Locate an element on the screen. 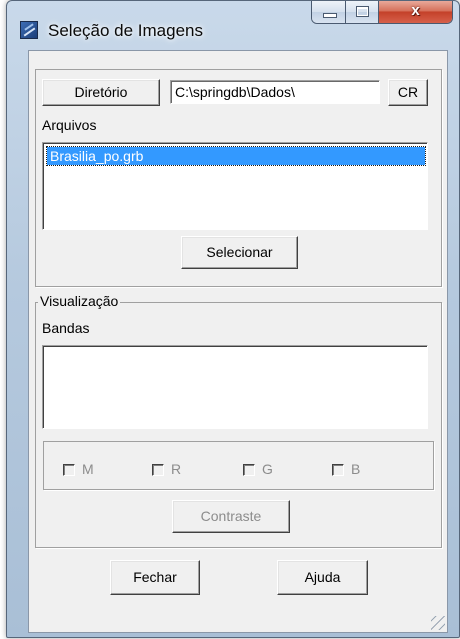  channel-r-label: R is located at coordinates (176, 469).